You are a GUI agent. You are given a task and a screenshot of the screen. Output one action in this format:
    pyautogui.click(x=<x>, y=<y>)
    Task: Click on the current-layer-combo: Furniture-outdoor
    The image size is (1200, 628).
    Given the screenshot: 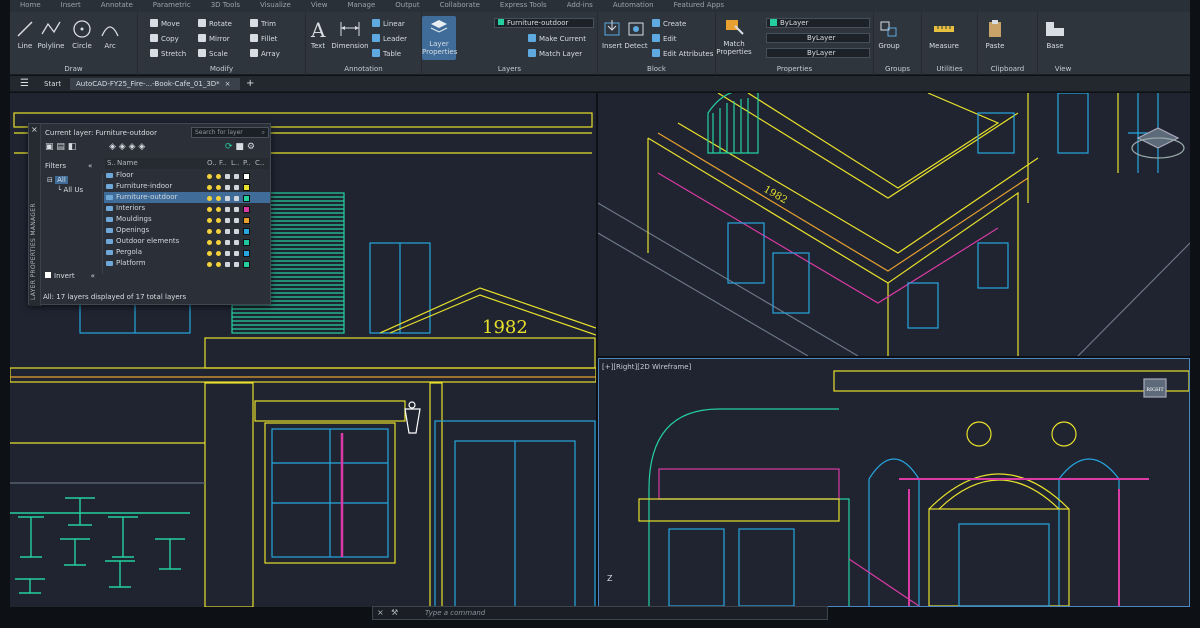 What is the action you would take?
    pyautogui.click(x=544, y=23)
    